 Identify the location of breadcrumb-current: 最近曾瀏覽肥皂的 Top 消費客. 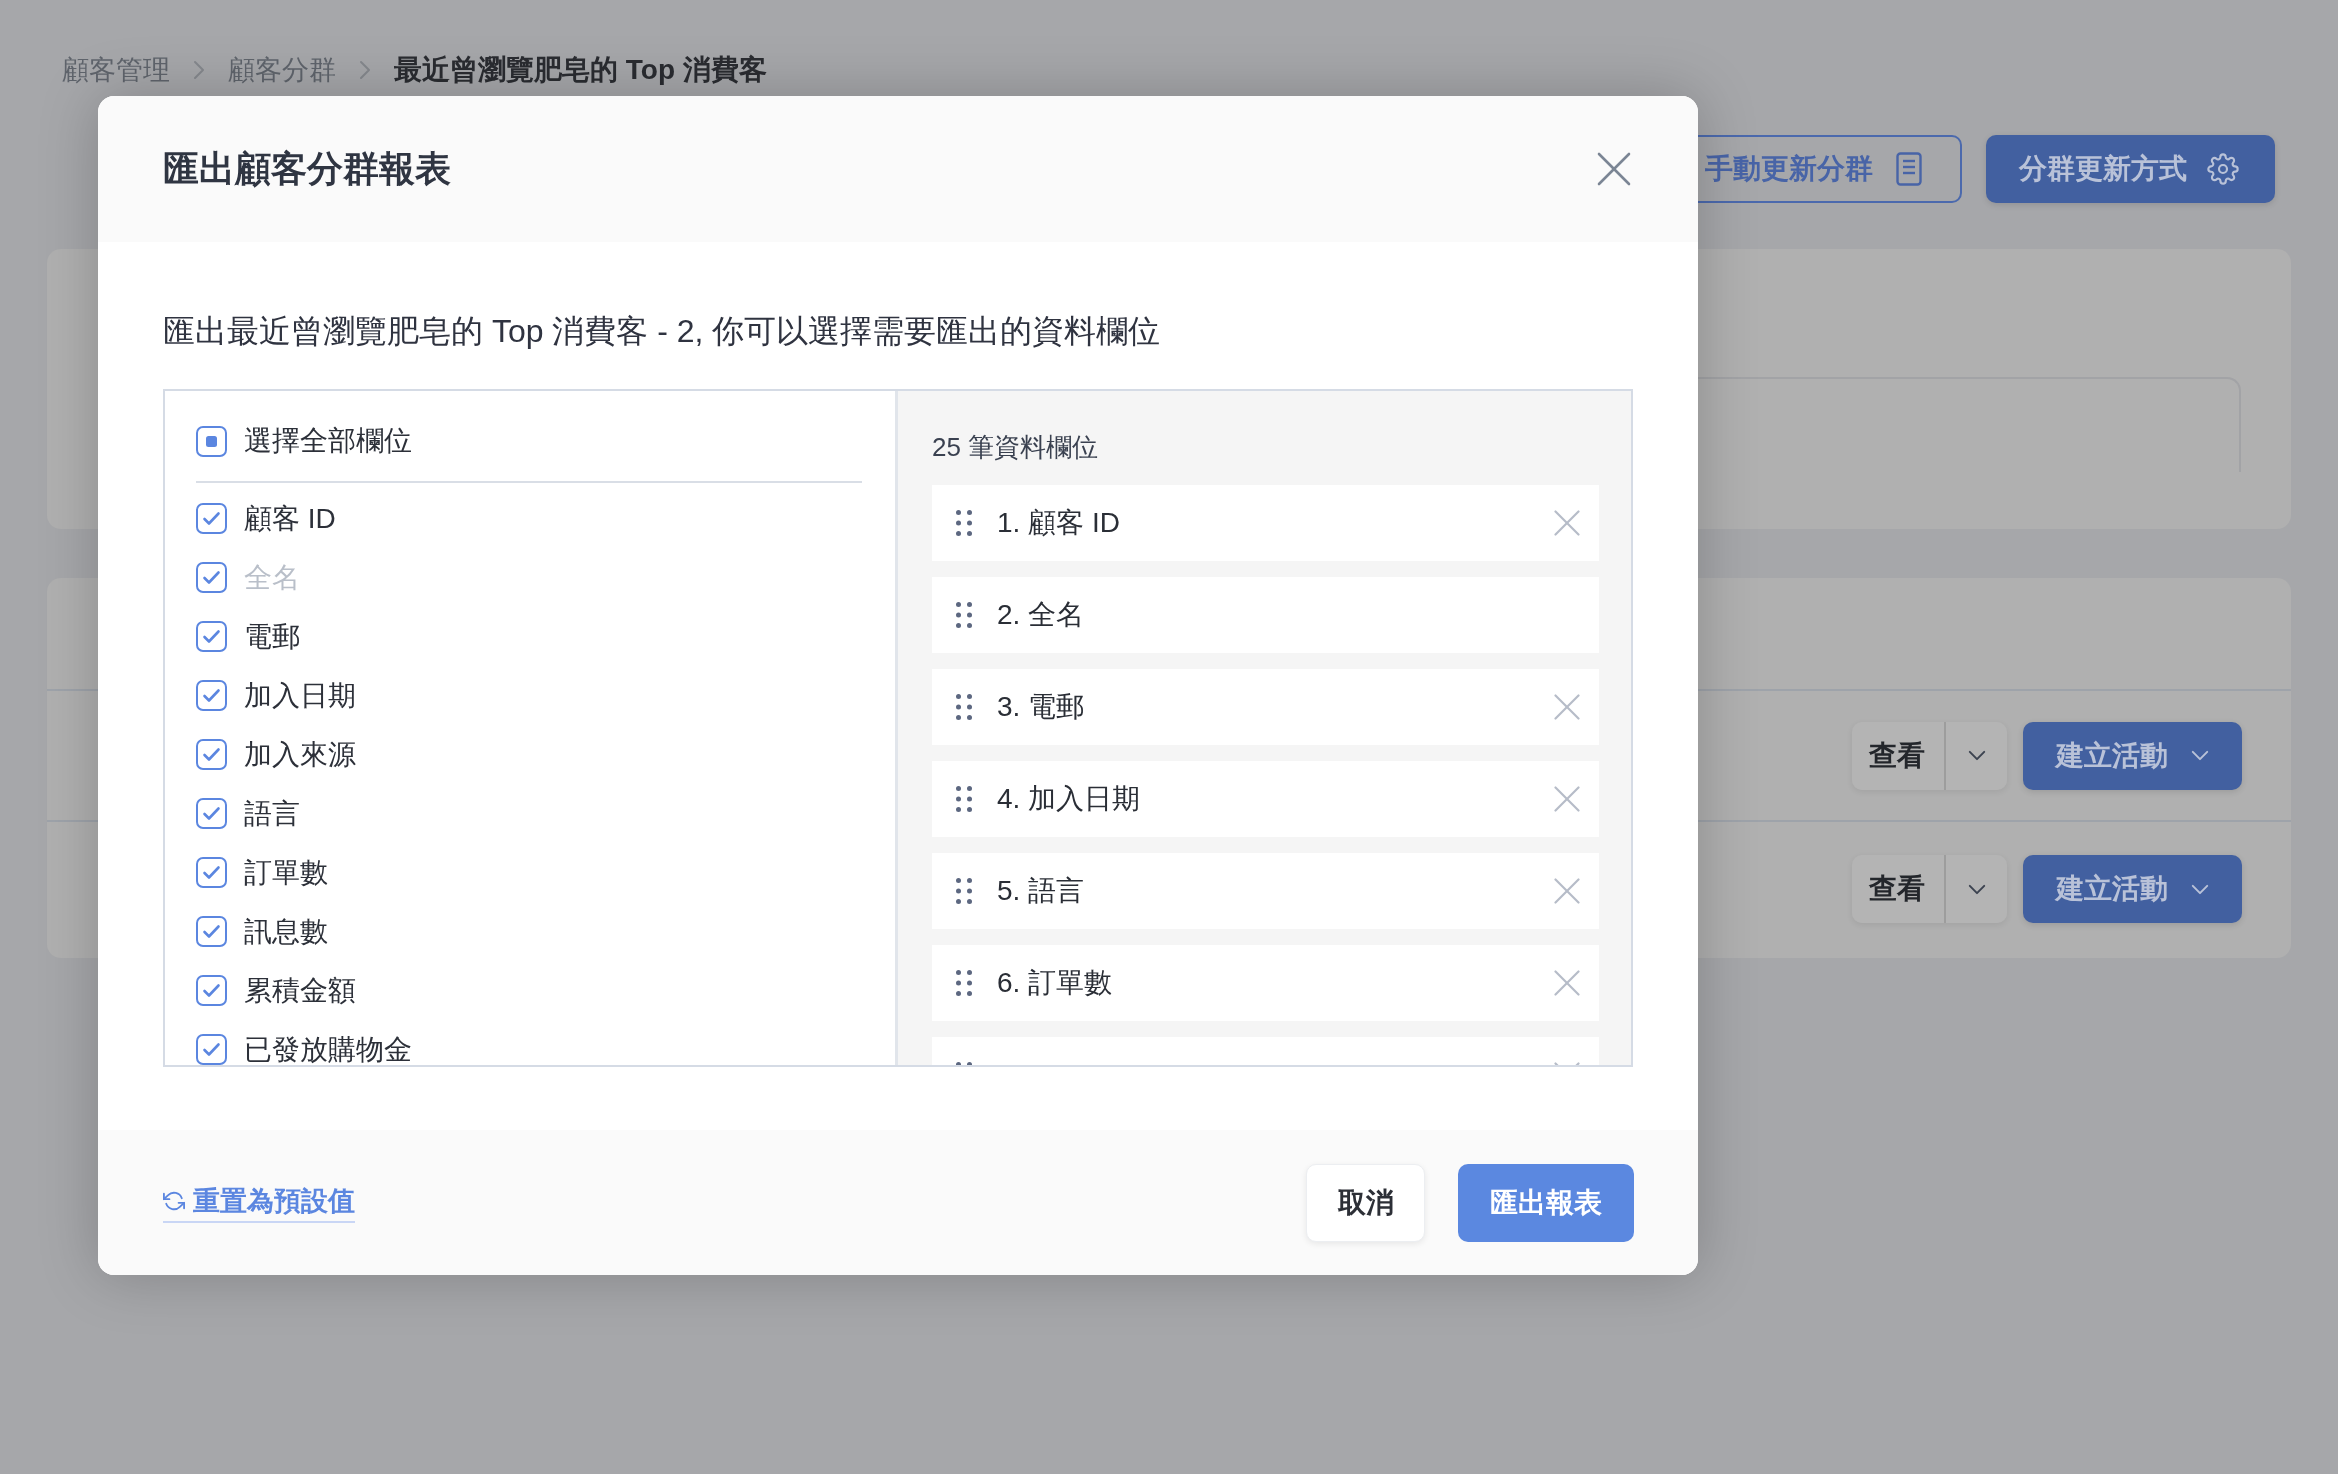
(580, 70).